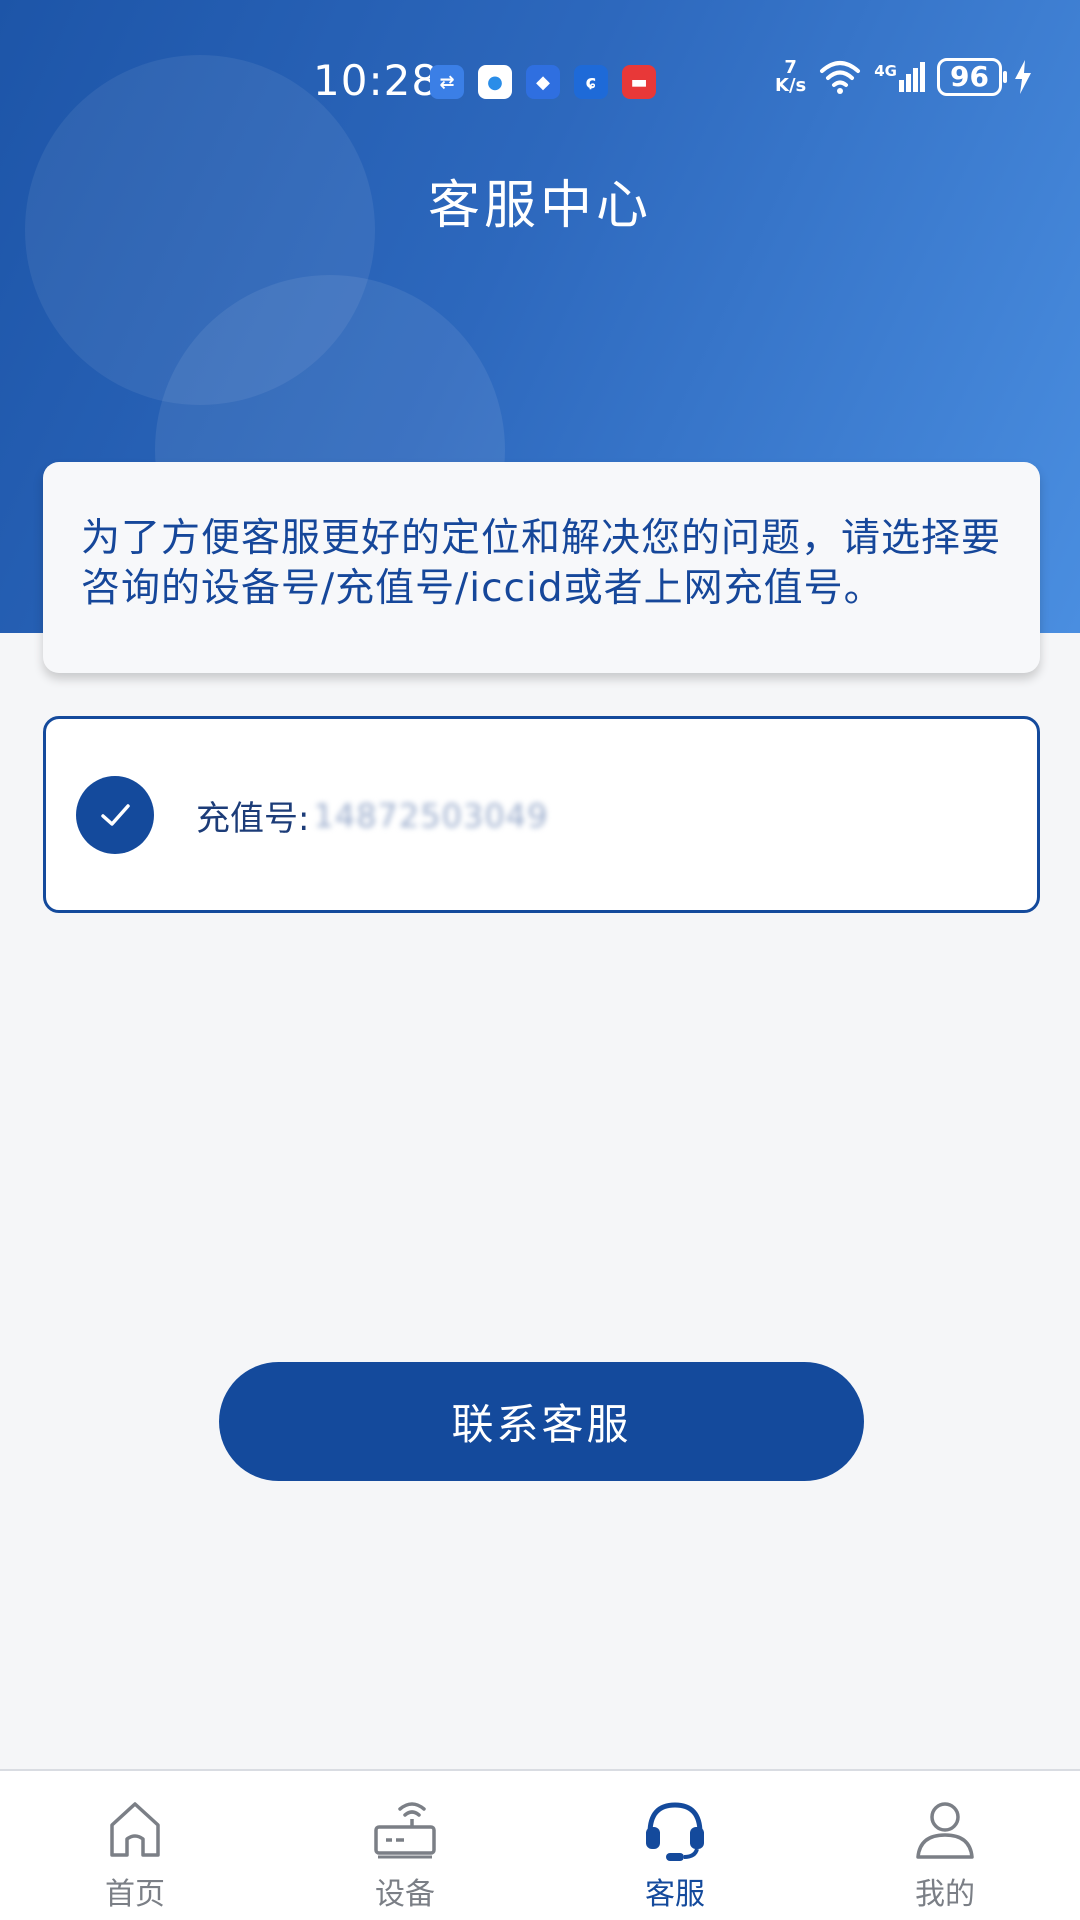 The height and width of the screenshot is (1920, 1080). I want to click on account-option: 充值号: 14872503049, so click(541, 814).